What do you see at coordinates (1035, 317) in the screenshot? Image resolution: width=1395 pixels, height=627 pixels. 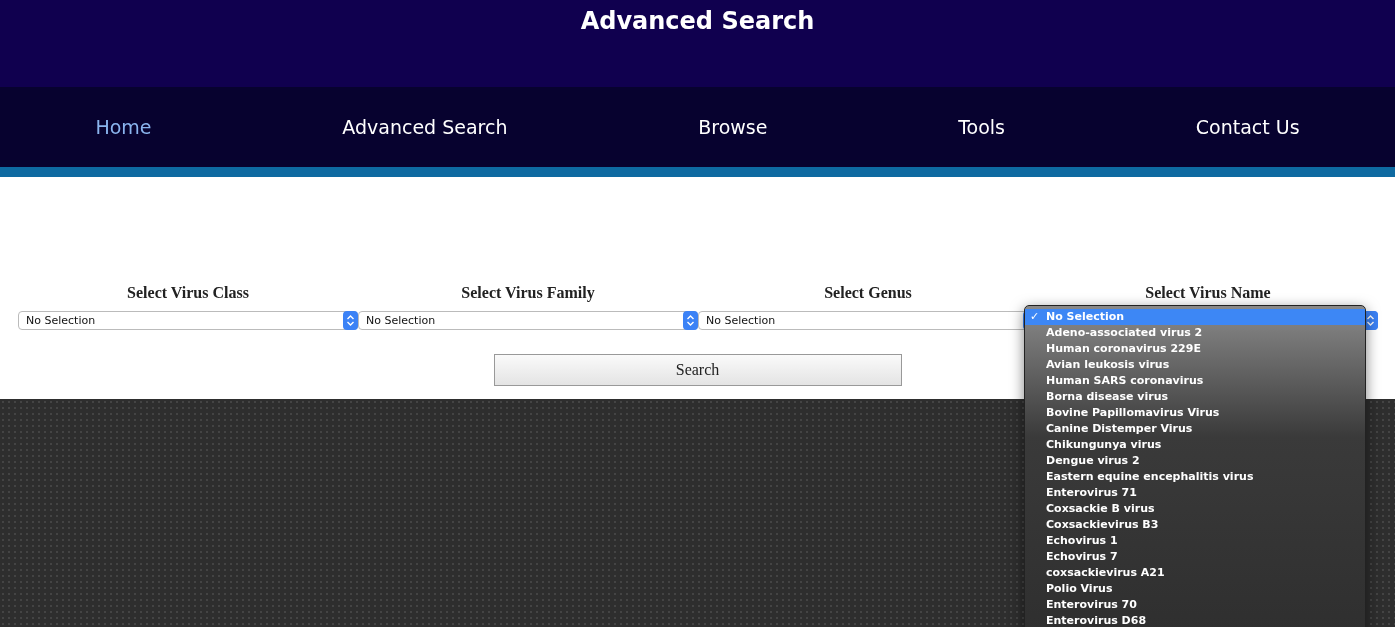 I see `check-icon: ✓` at bounding box center [1035, 317].